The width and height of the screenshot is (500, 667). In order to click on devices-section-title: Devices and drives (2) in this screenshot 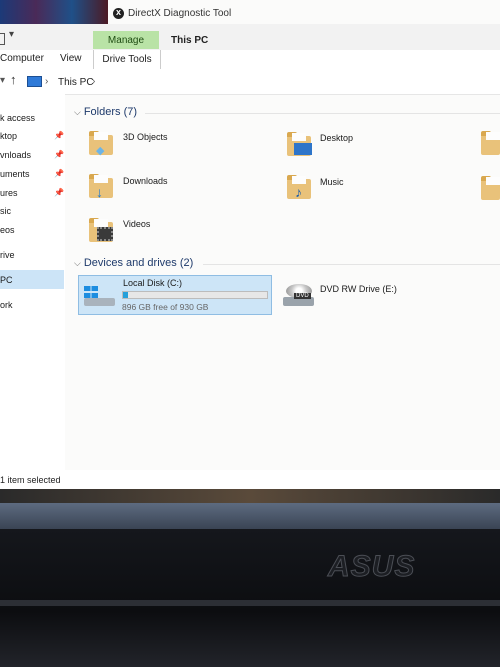, I will do `click(138, 263)`.